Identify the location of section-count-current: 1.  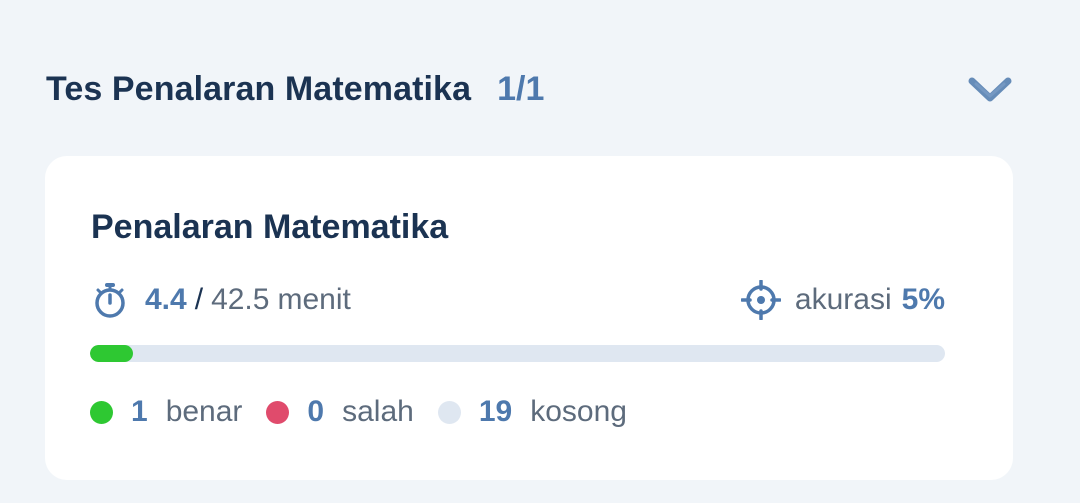
(506, 88).